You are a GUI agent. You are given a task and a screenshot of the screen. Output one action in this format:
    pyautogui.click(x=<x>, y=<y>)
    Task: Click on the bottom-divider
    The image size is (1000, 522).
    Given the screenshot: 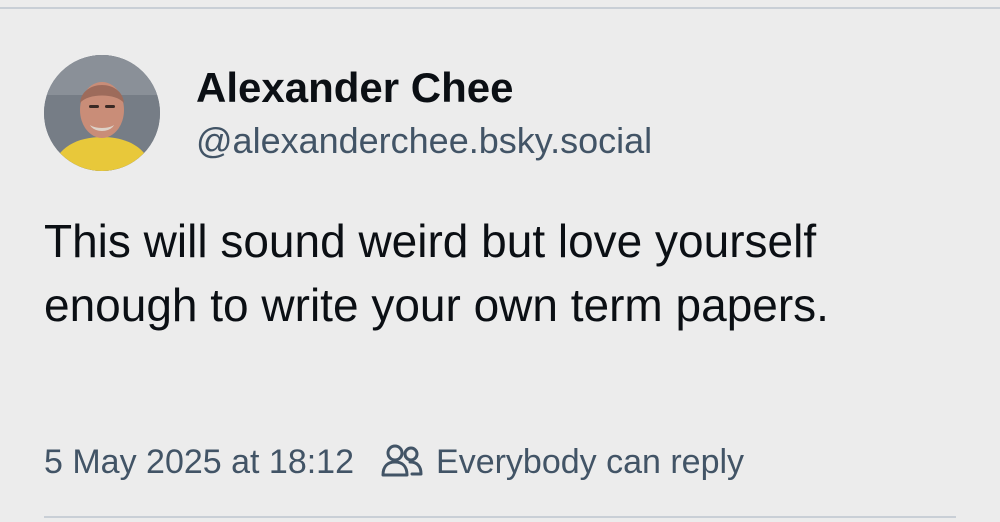 What is the action you would take?
    pyautogui.click(x=500, y=517)
    